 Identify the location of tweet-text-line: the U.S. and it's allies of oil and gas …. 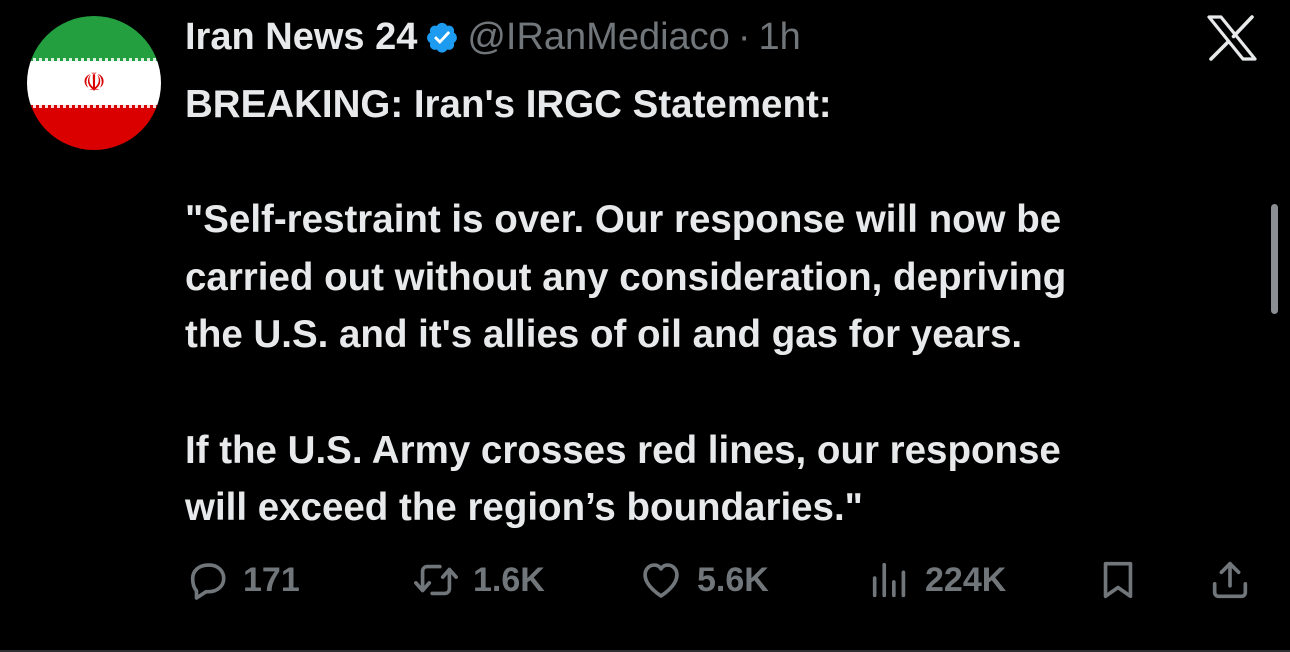
(604, 335).